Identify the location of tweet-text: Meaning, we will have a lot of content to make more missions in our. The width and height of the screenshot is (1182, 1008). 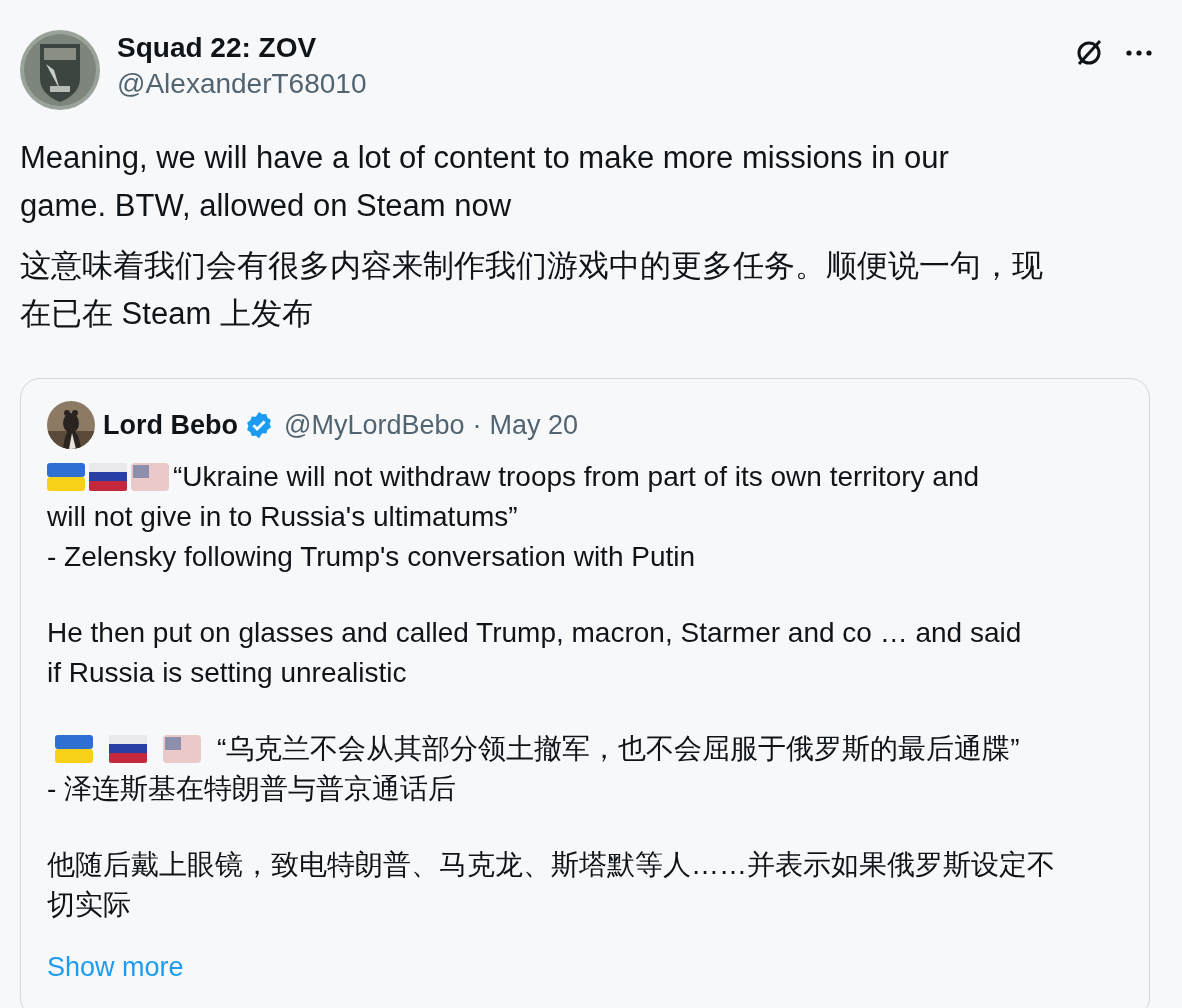
(485, 158).